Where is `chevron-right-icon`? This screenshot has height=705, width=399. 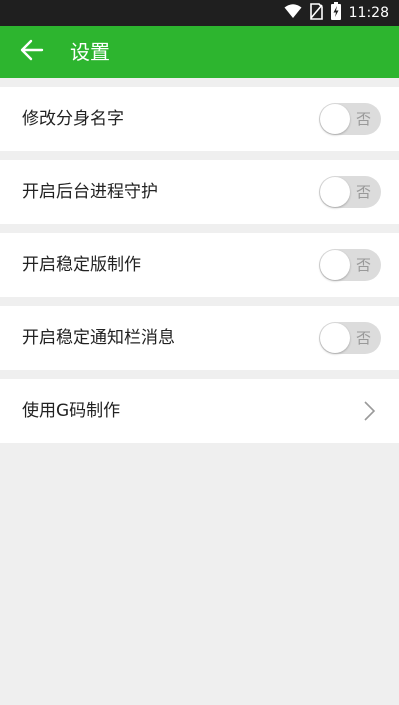 chevron-right-icon is located at coordinates (369, 411).